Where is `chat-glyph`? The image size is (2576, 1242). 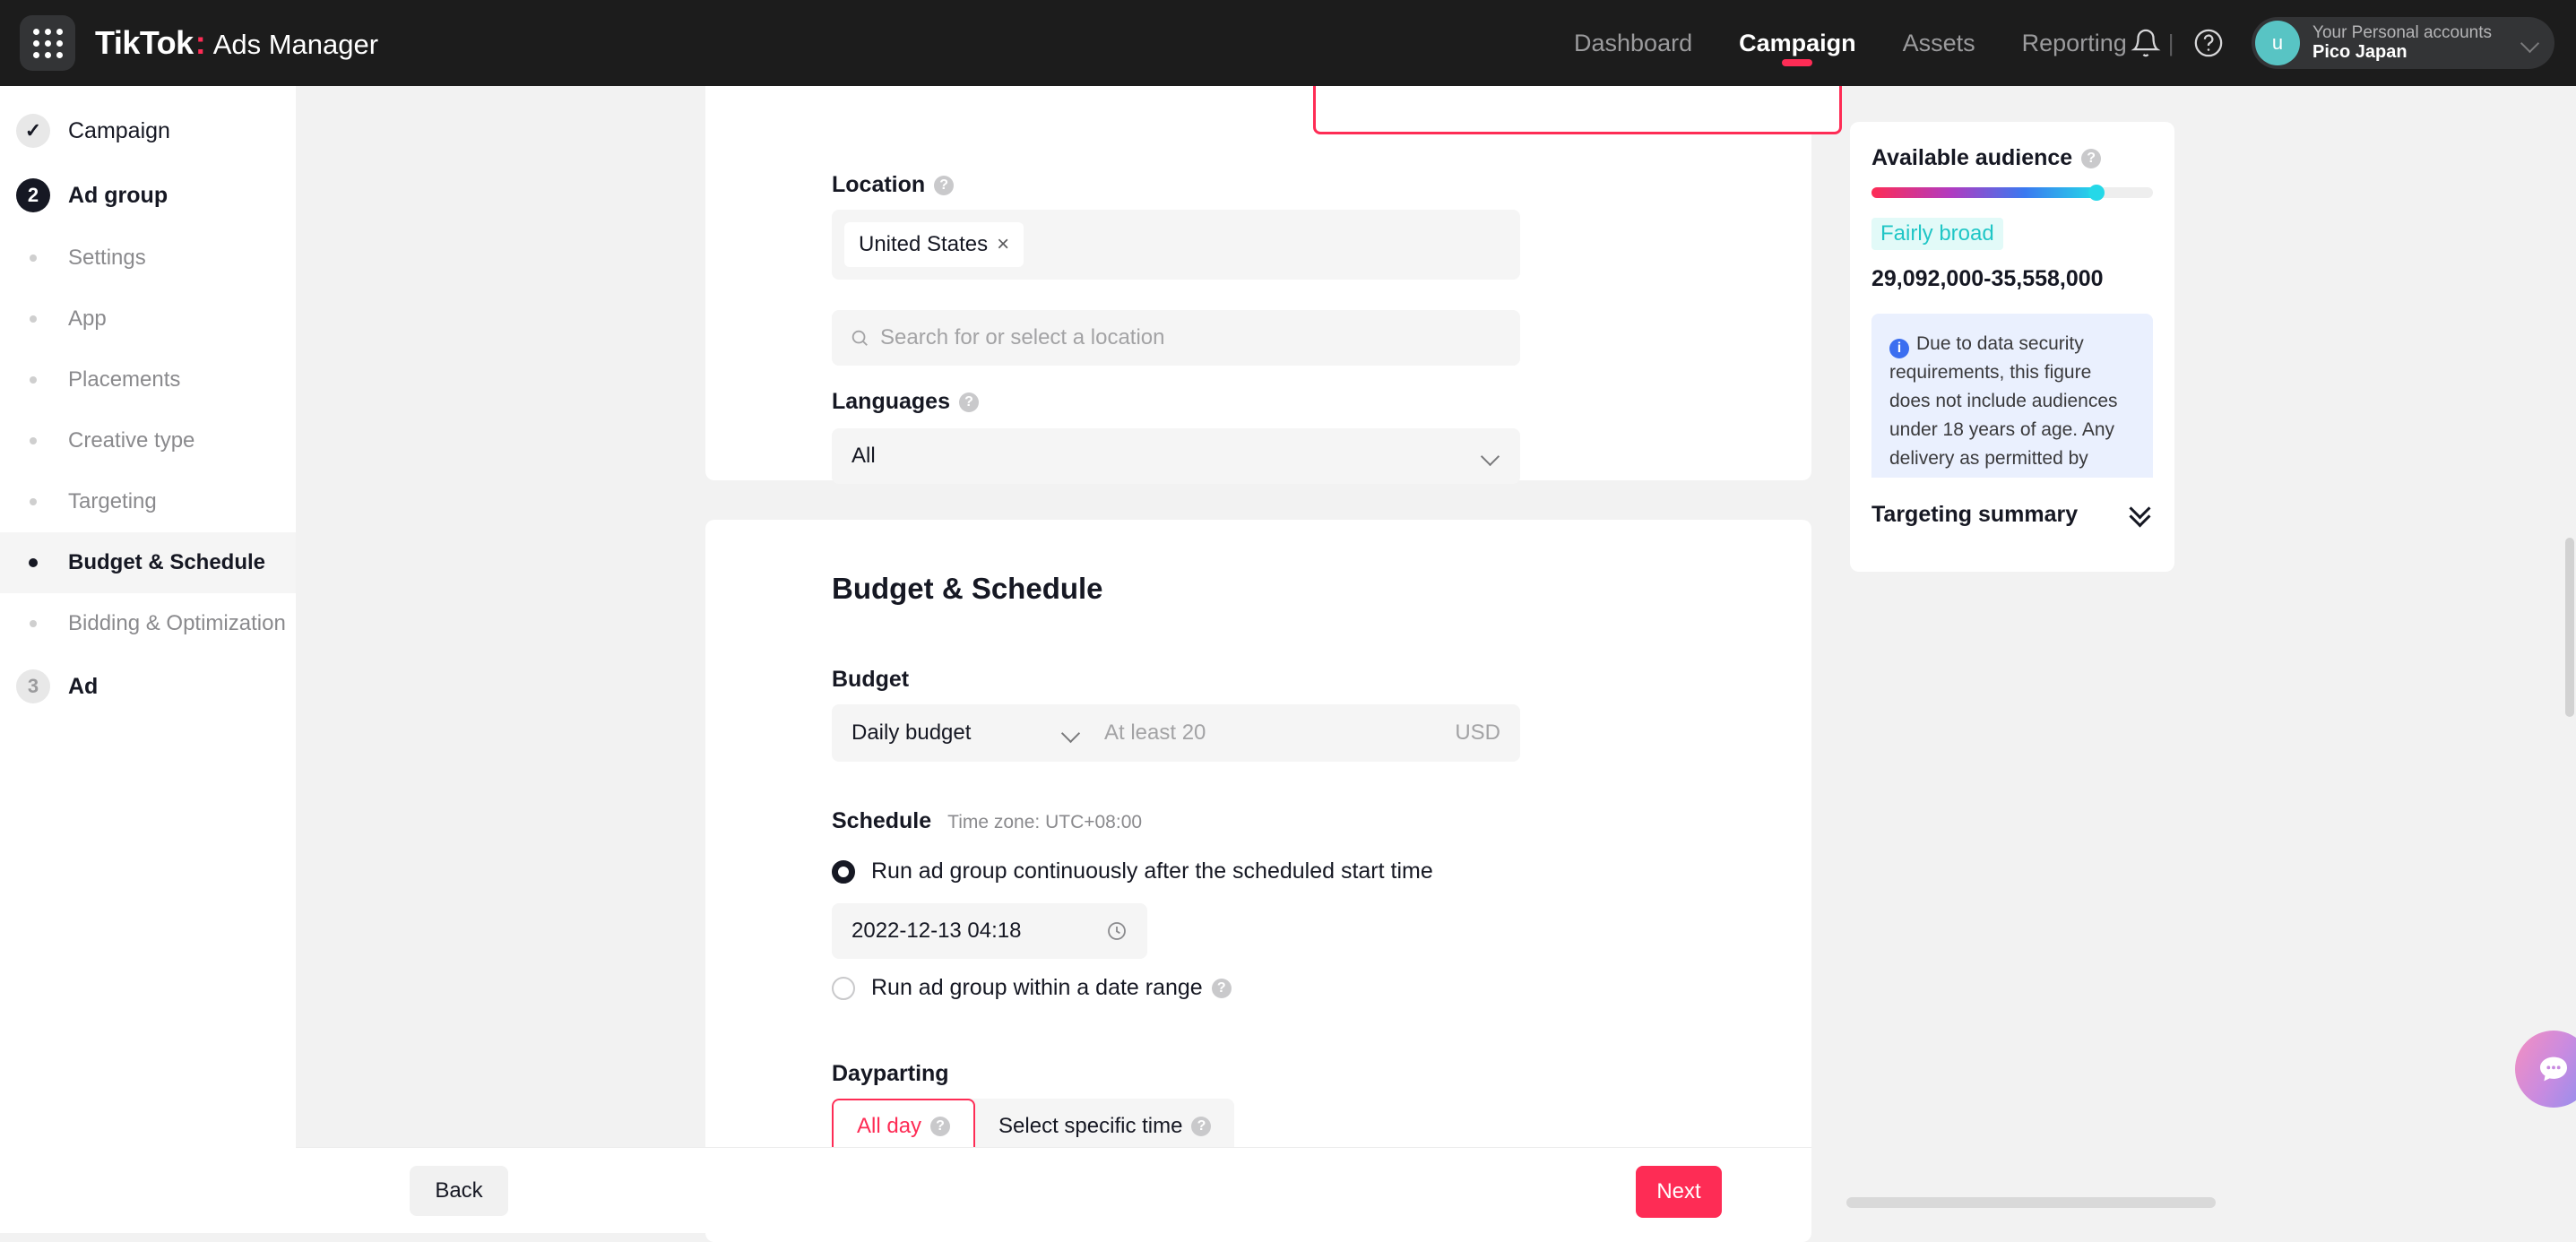
chat-glyph is located at coordinates (2554, 1069).